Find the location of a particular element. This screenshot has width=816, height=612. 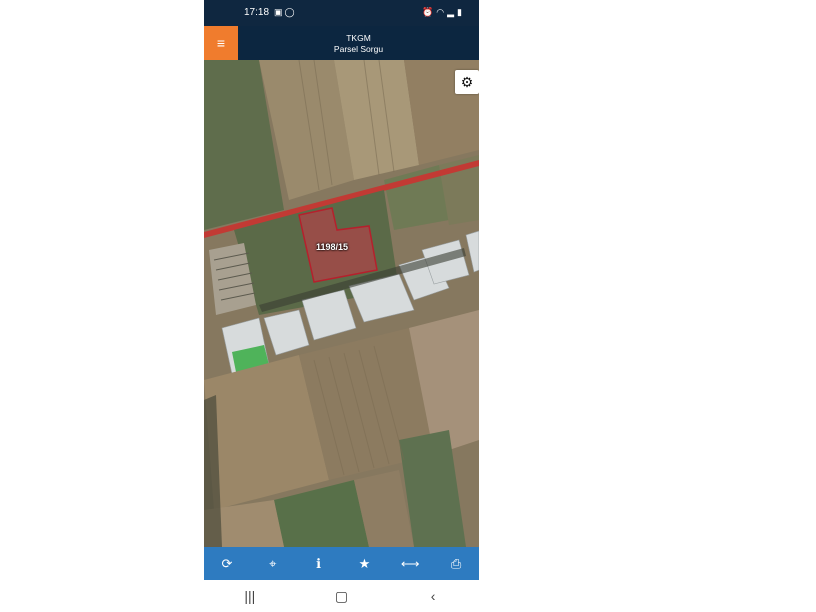

back-icon: ‹ is located at coordinates (433, 596).